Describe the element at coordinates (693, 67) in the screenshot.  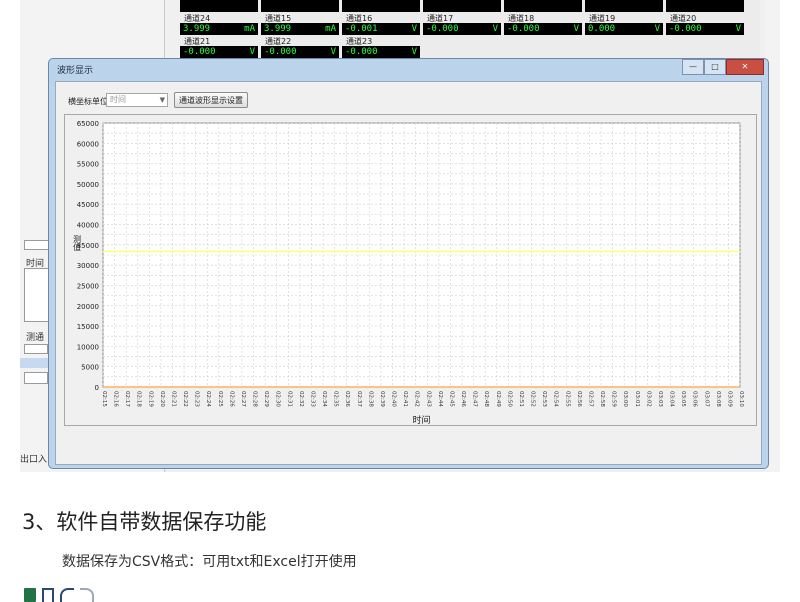
I see `minimize-button: —` at that location.